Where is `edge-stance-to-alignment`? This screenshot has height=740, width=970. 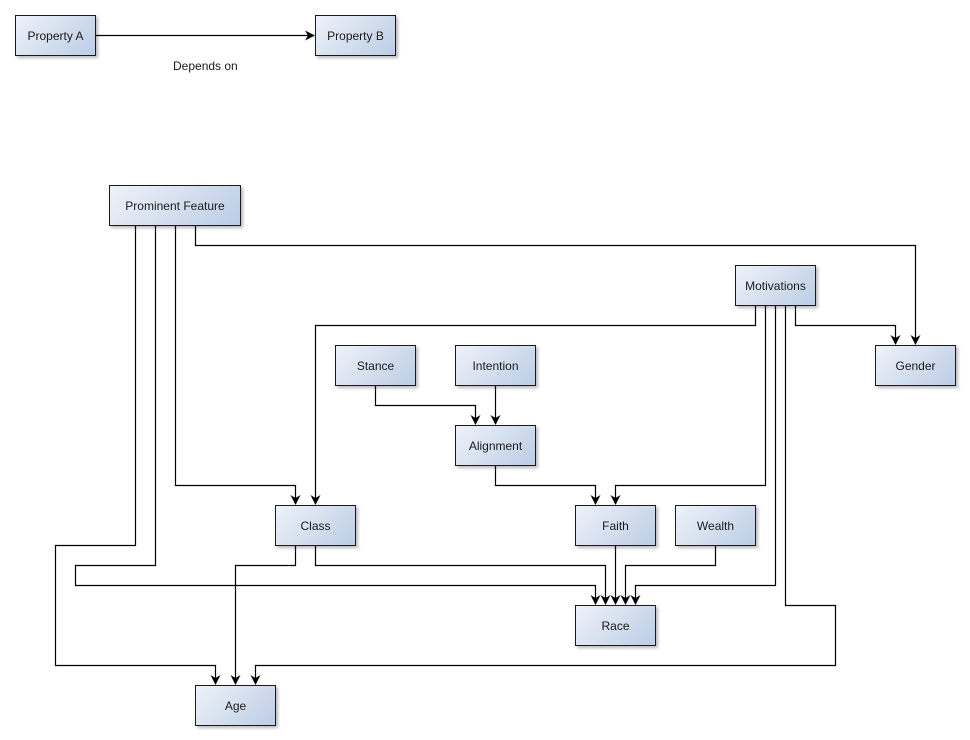 edge-stance-to-alignment is located at coordinates (427, 405).